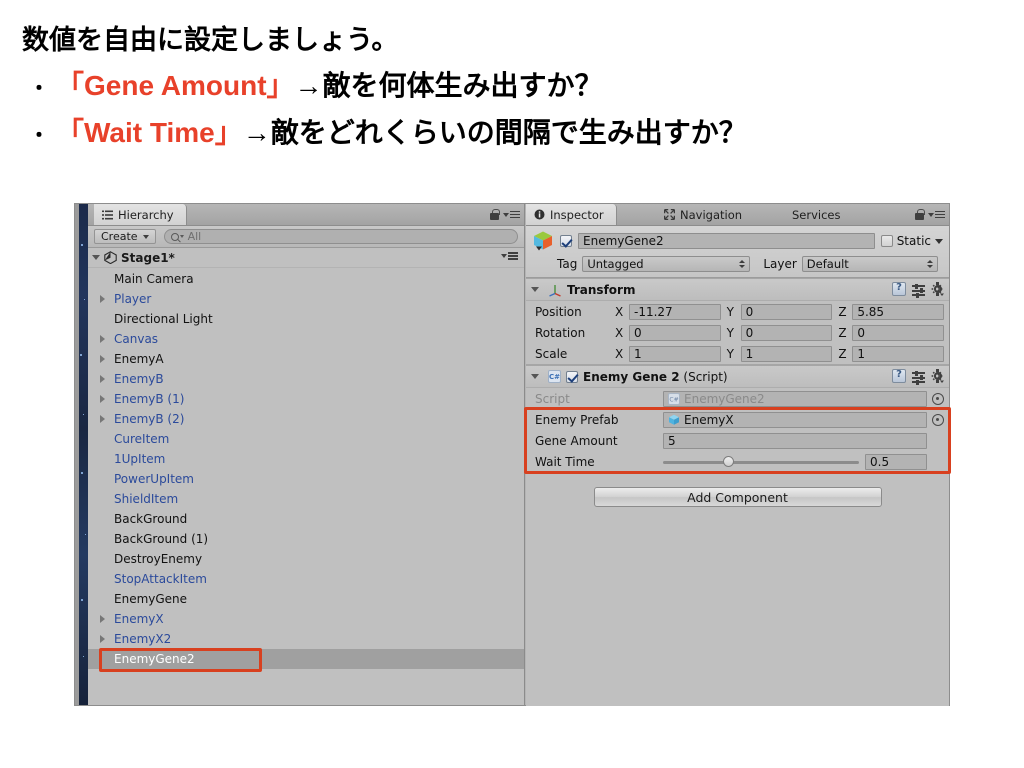  I want to click on wait-time-value-field: 0.5, so click(896, 461).